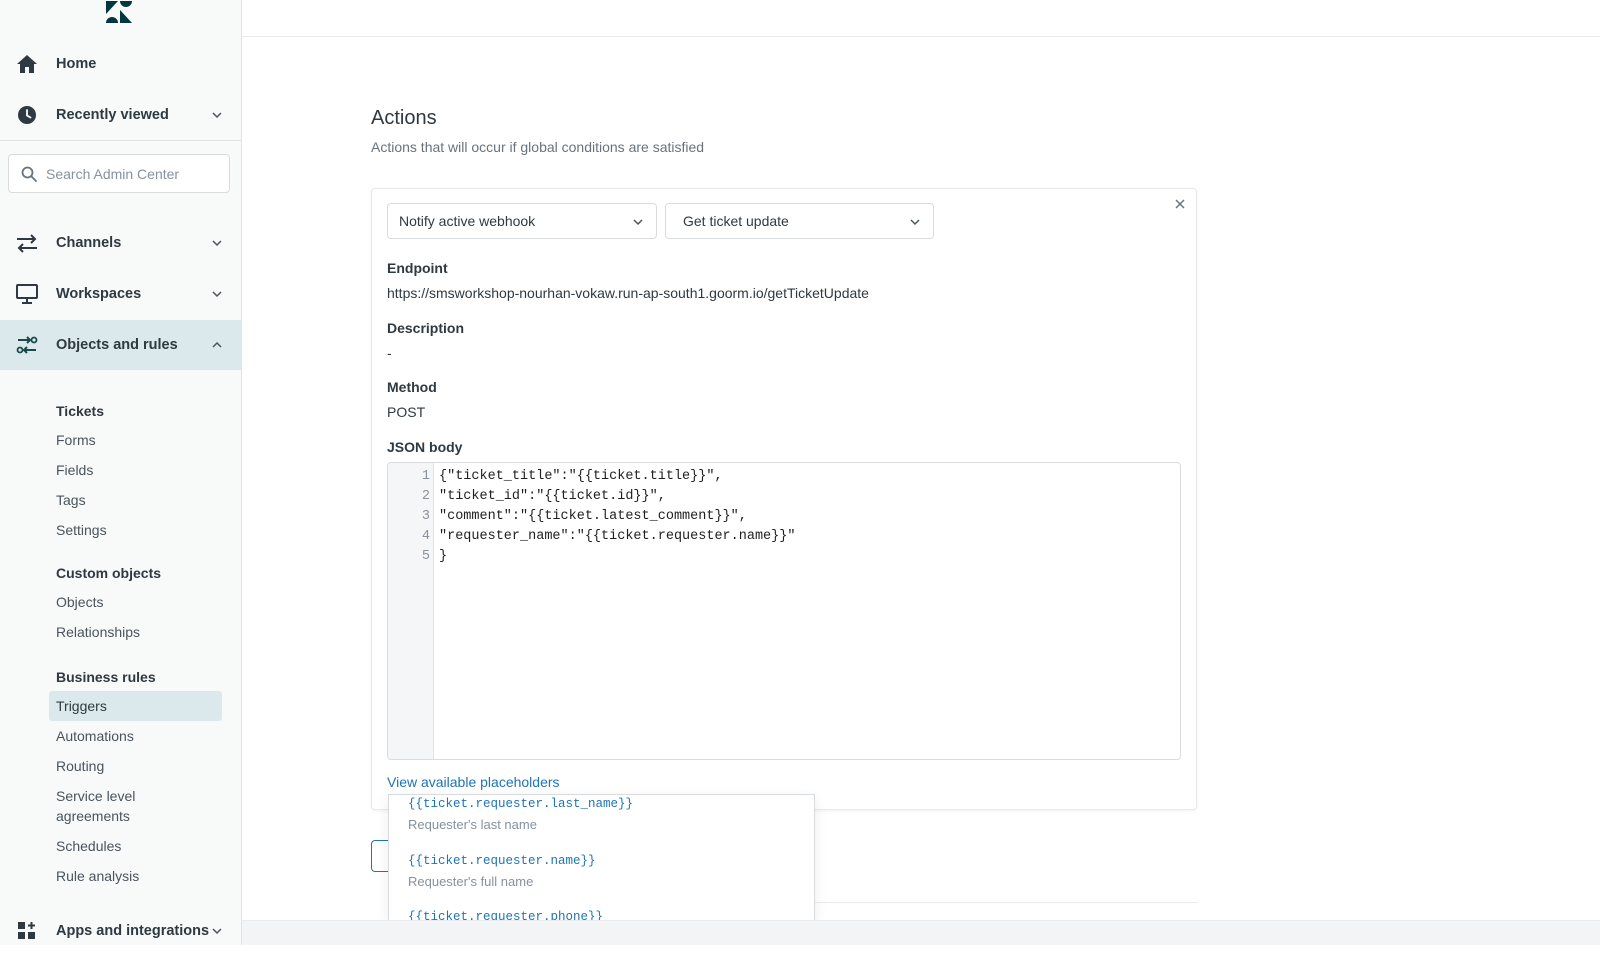  I want to click on action-type-select: Notify active webhook, so click(522, 221).